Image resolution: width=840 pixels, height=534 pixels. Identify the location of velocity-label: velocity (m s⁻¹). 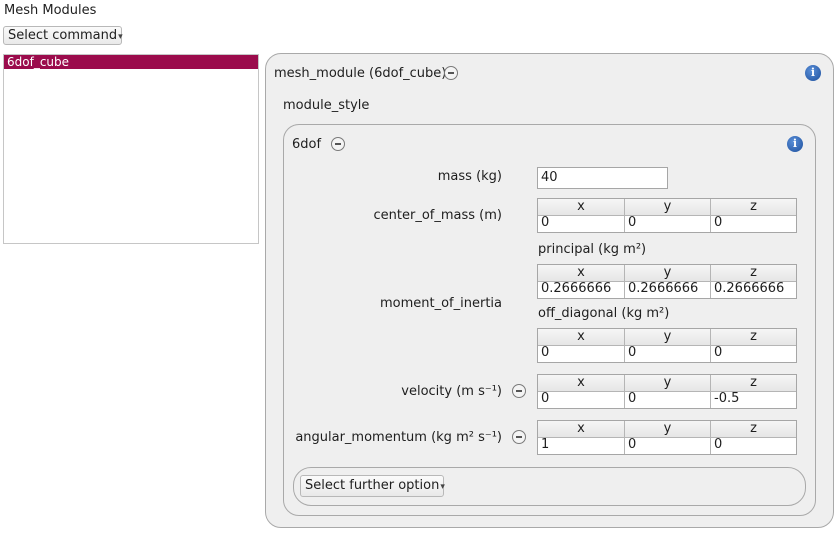
(451, 391).